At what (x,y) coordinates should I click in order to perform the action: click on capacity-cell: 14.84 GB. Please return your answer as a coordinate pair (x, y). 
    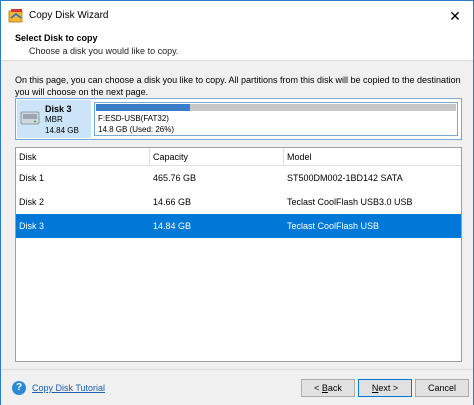
    Looking at the image, I should click on (172, 226).